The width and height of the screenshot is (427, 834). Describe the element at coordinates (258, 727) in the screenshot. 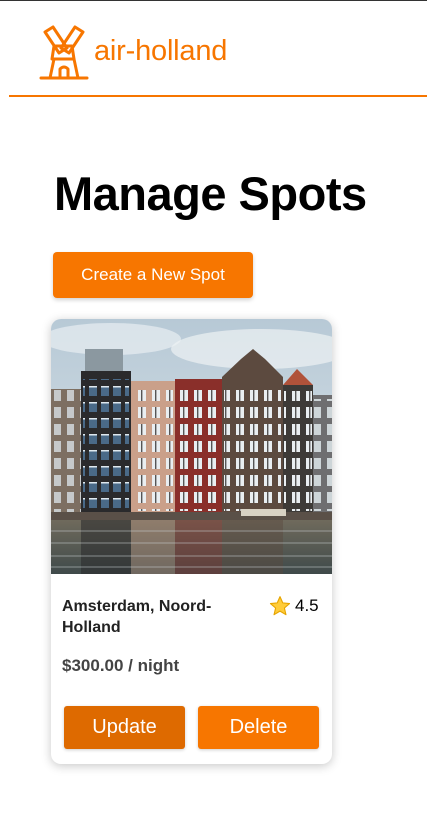

I see `delete-button: Delete` at that location.